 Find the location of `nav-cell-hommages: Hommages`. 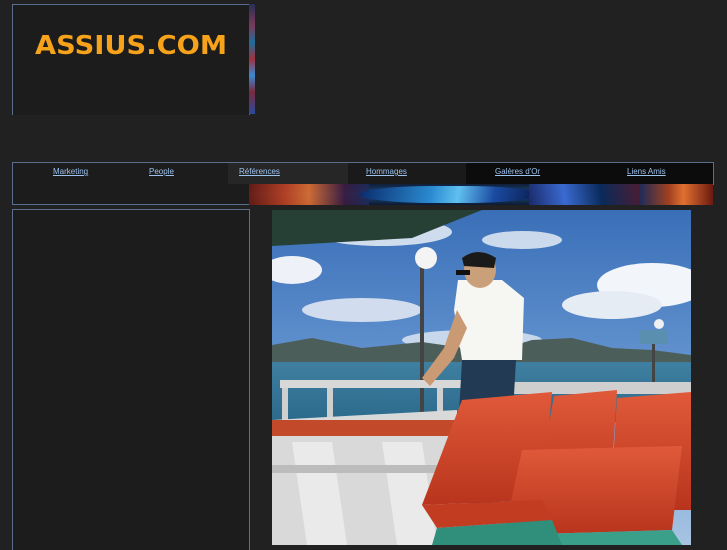

nav-cell-hommages: Hommages is located at coordinates (407, 173).